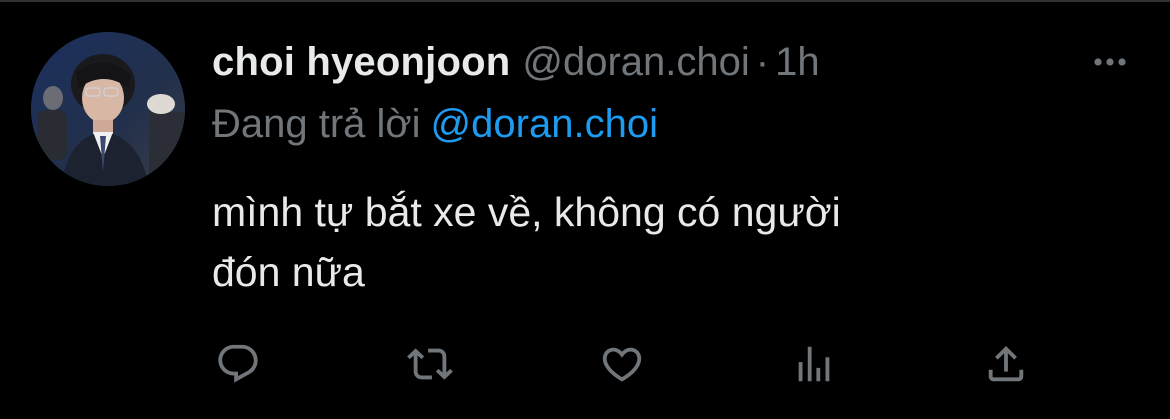 The width and height of the screenshot is (1170, 419). I want to click on user-handle: @doran.choi, so click(635, 62).